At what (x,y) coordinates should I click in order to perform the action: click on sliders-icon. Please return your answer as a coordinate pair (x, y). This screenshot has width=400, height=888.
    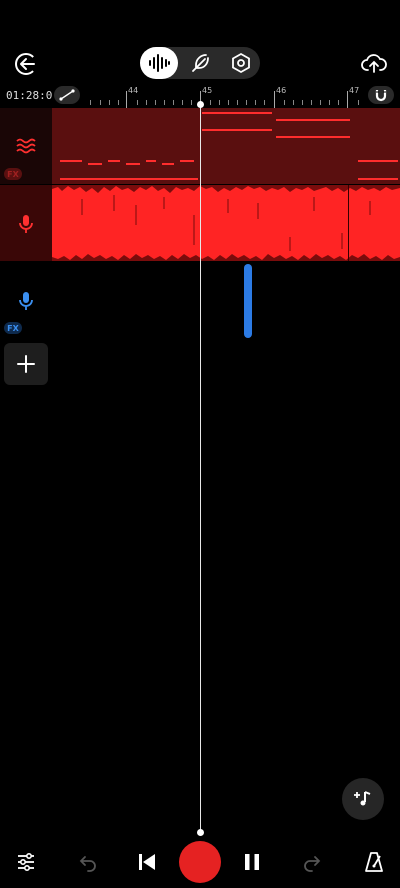
    Looking at the image, I should click on (26, 862).